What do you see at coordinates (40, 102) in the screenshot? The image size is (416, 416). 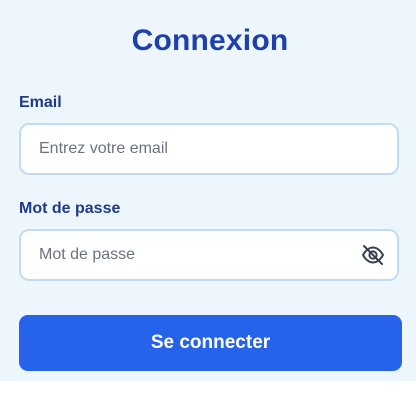 I see `email-label: Email` at bounding box center [40, 102].